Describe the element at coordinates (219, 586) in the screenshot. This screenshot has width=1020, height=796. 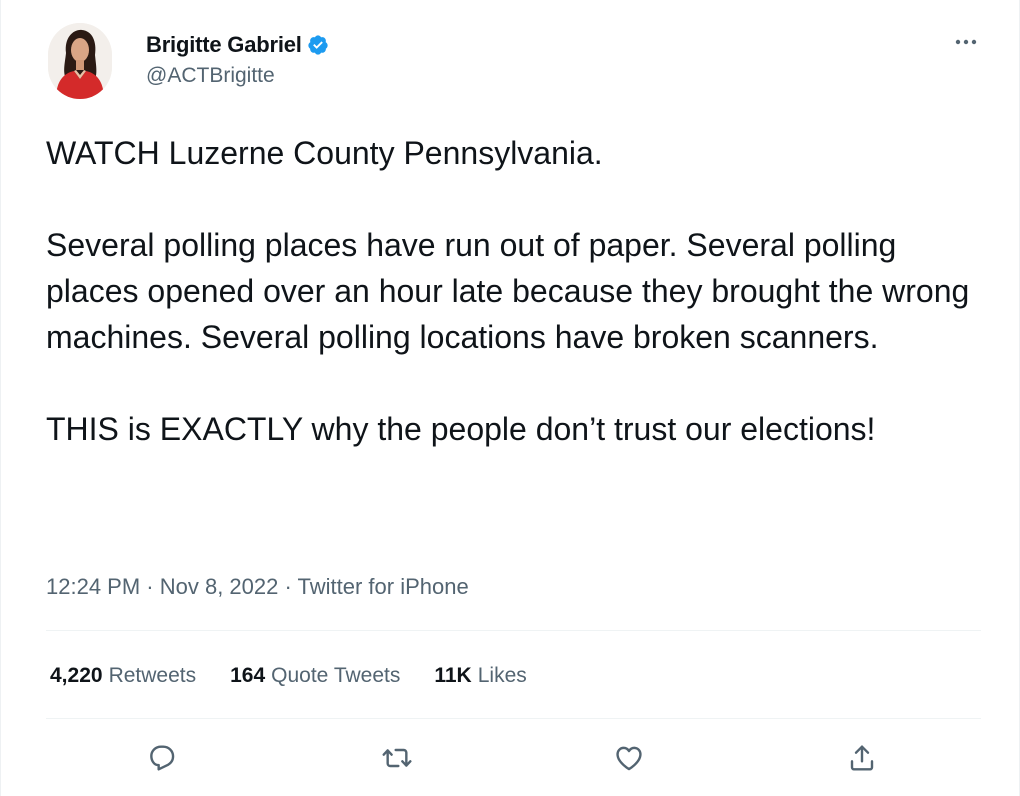
I see `tweet-date: Nov 8, 2022` at that location.